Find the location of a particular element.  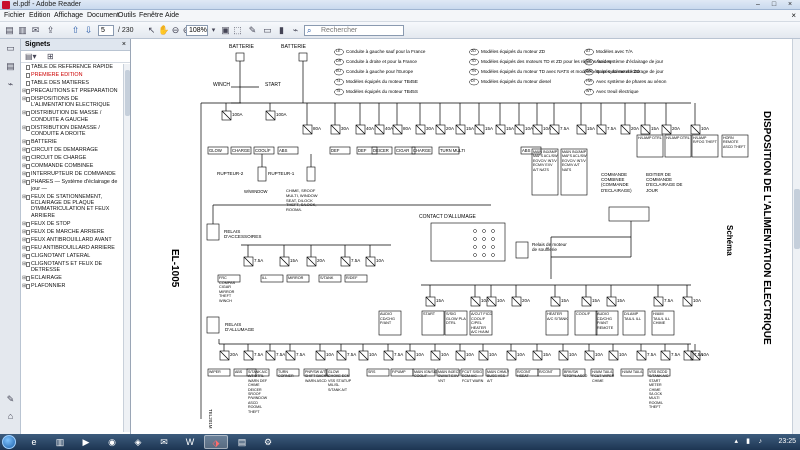

bookmark-item: ⊞ CIRCUIT DE DEMARRAGE is located at coordinates (72, 150).